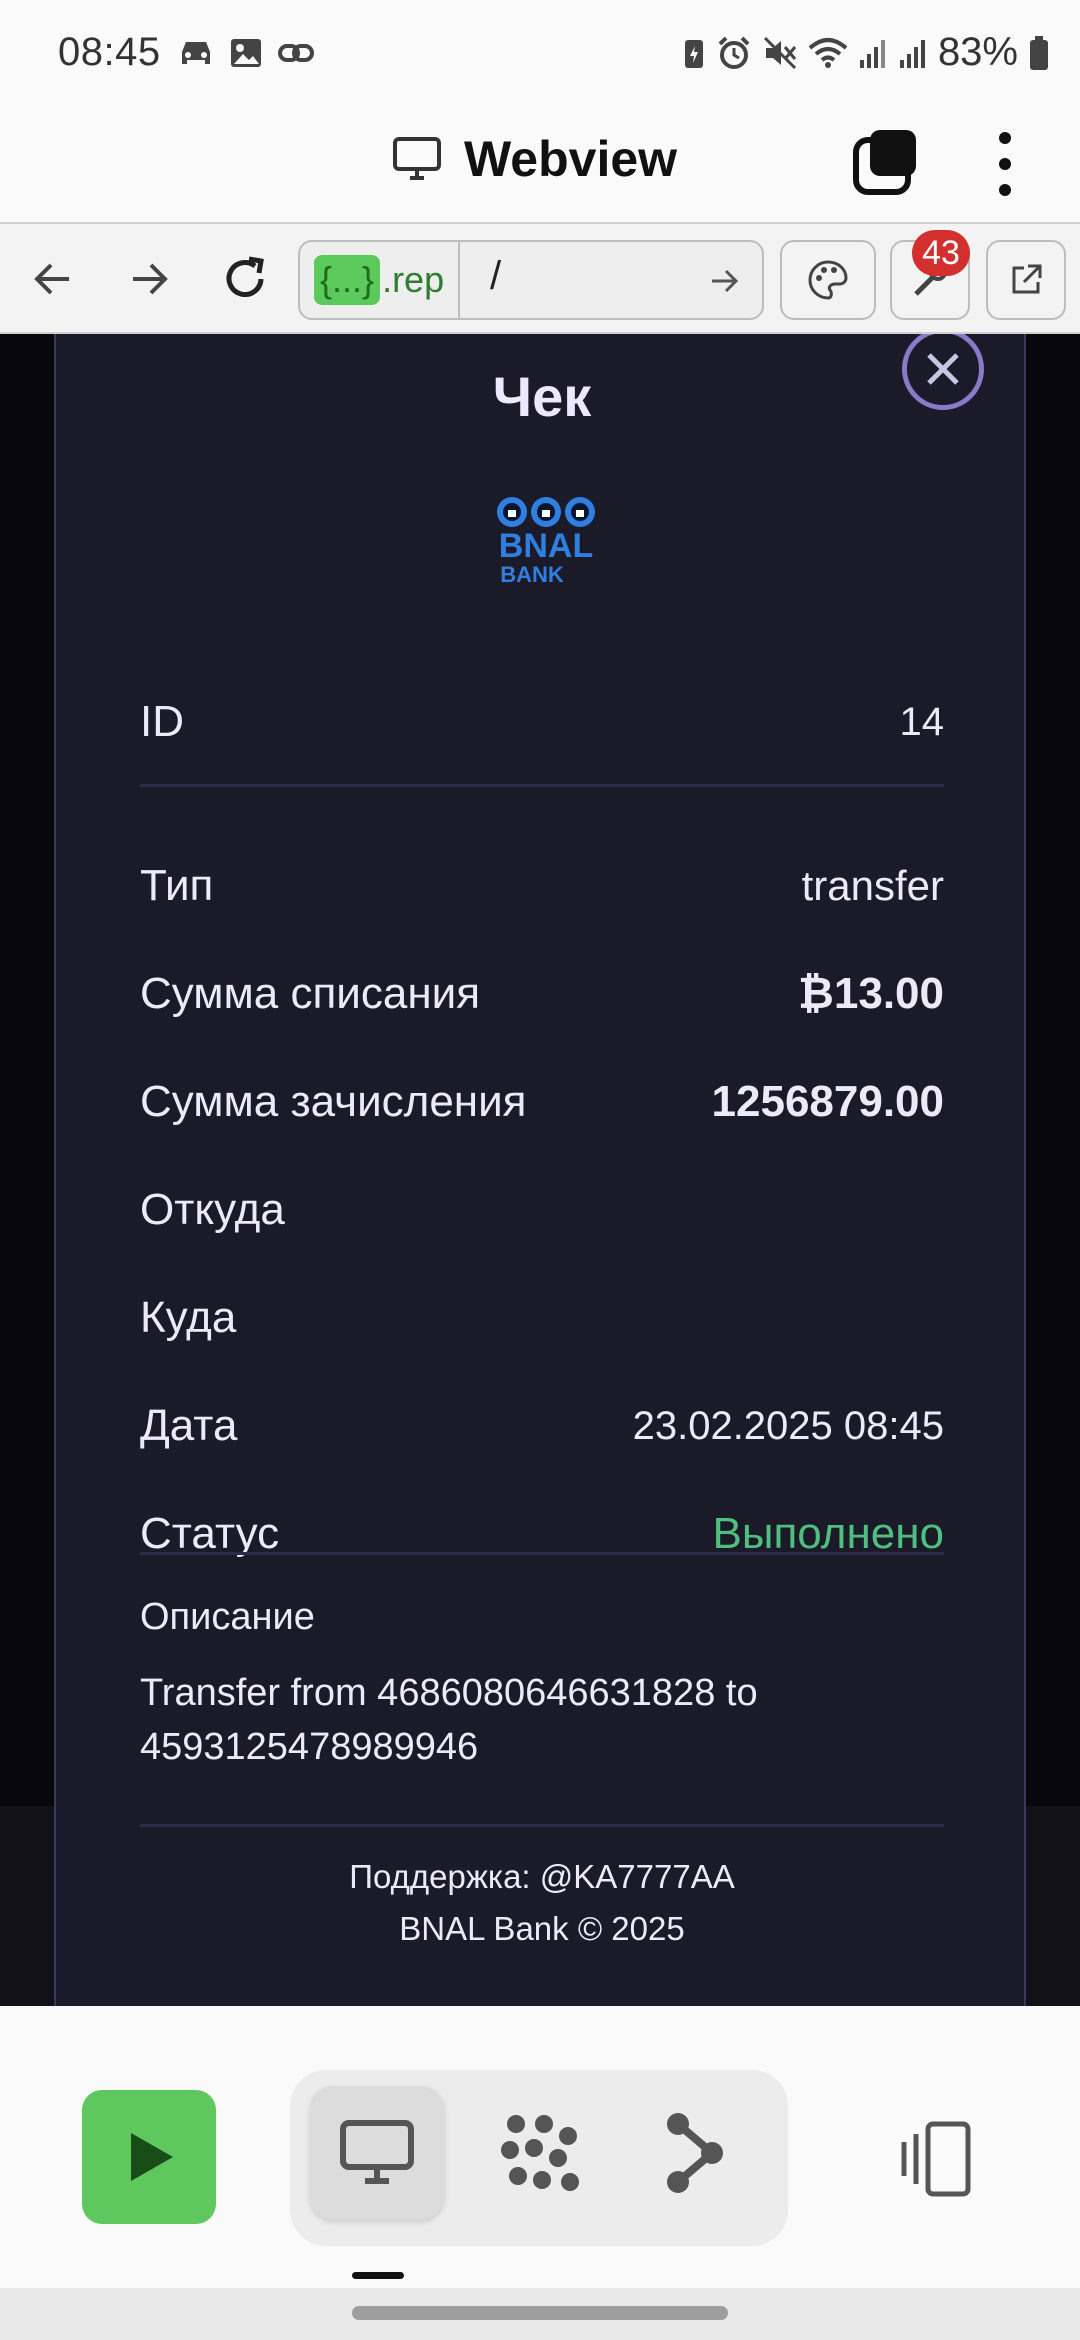 Image resolution: width=1080 pixels, height=2340 pixels. I want to click on image-icon, so click(246, 53).